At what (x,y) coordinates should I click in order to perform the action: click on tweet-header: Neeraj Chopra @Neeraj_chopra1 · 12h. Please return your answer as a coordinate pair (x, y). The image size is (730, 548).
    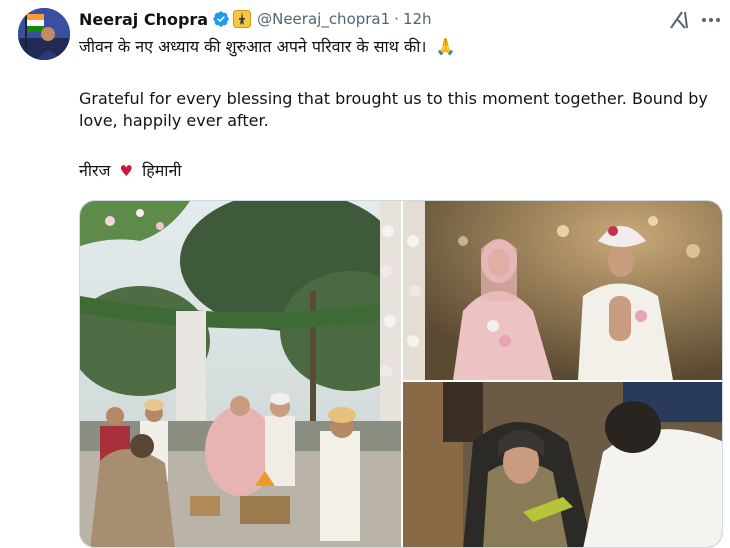
    Looking at the image, I should click on (255, 19).